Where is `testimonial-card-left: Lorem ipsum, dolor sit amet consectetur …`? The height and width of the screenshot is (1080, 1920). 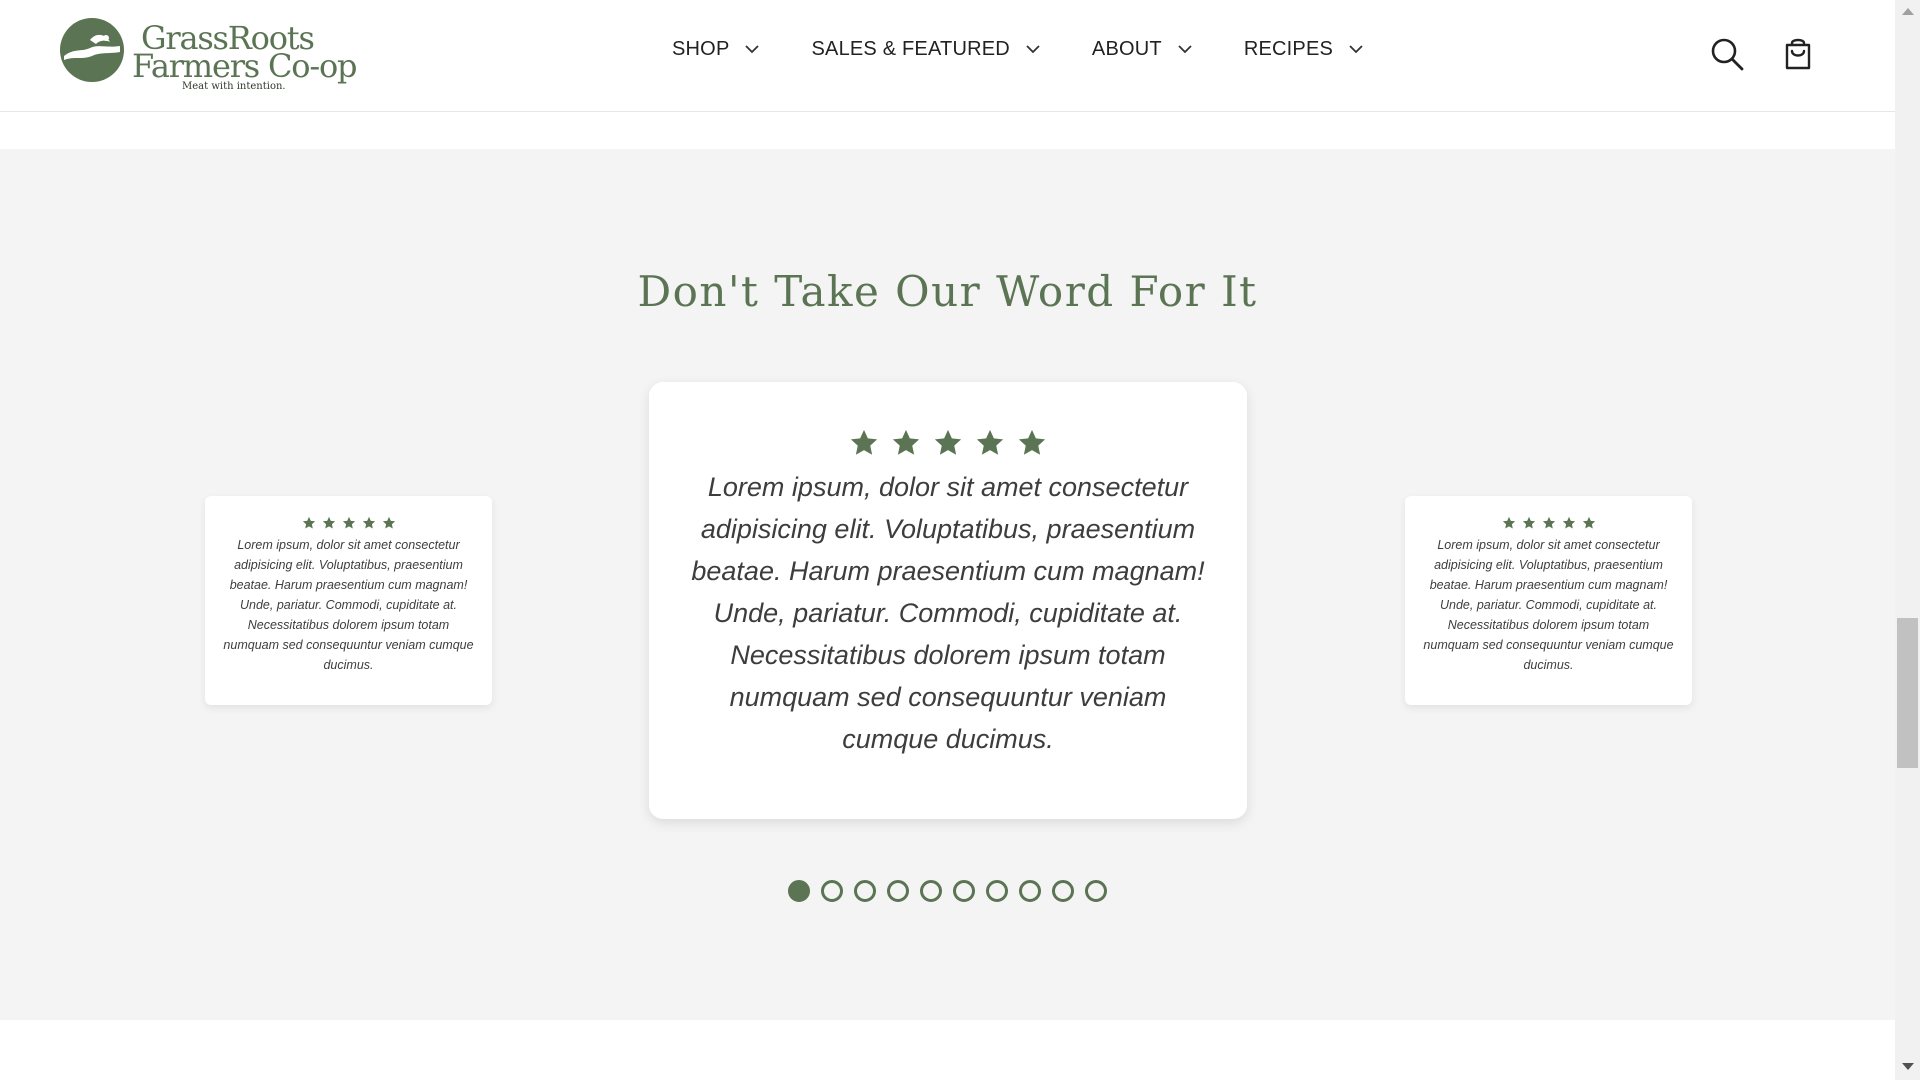 testimonial-card-left: Lorem ipsum, dolor sit amet consectetur … is located at coordinates (348, 600).